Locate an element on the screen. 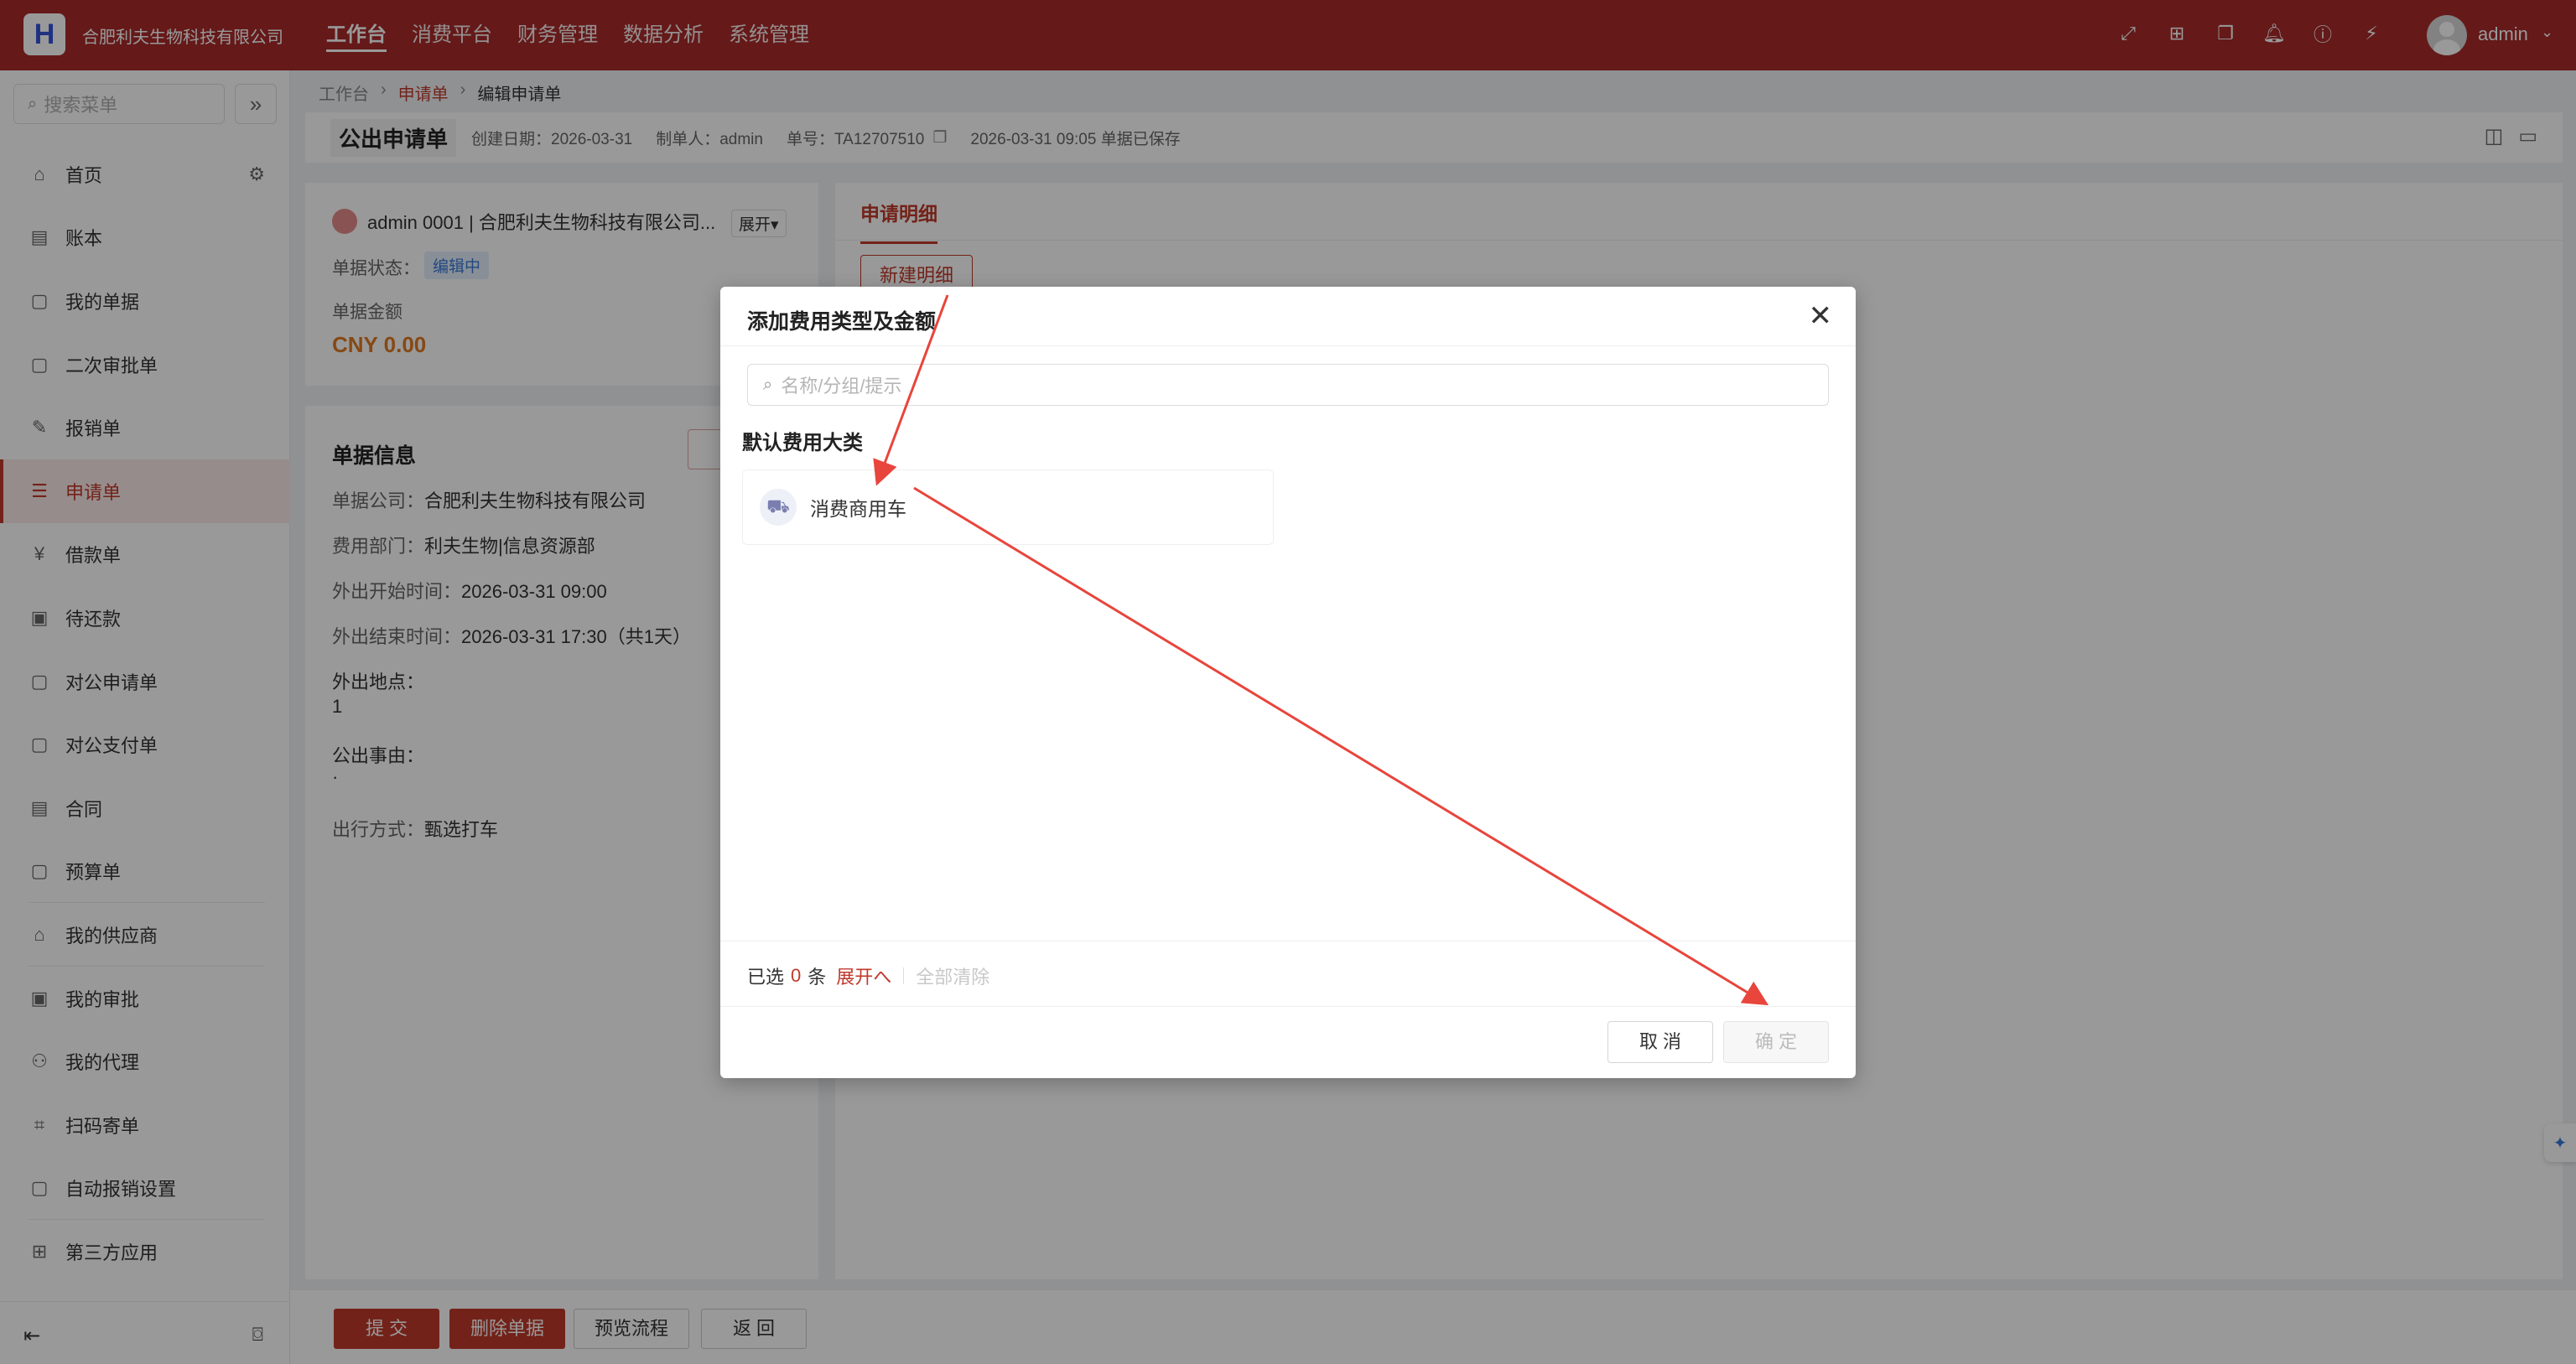 This screenshot has height=1364, width=2576. selection-summary: 已选 0 条 展开へ 全部清除 is located at coordinates (868, 975).